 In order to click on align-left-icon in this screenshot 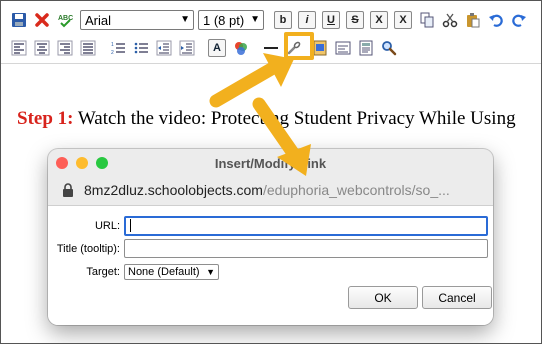, I will do `click(19, 48)`.